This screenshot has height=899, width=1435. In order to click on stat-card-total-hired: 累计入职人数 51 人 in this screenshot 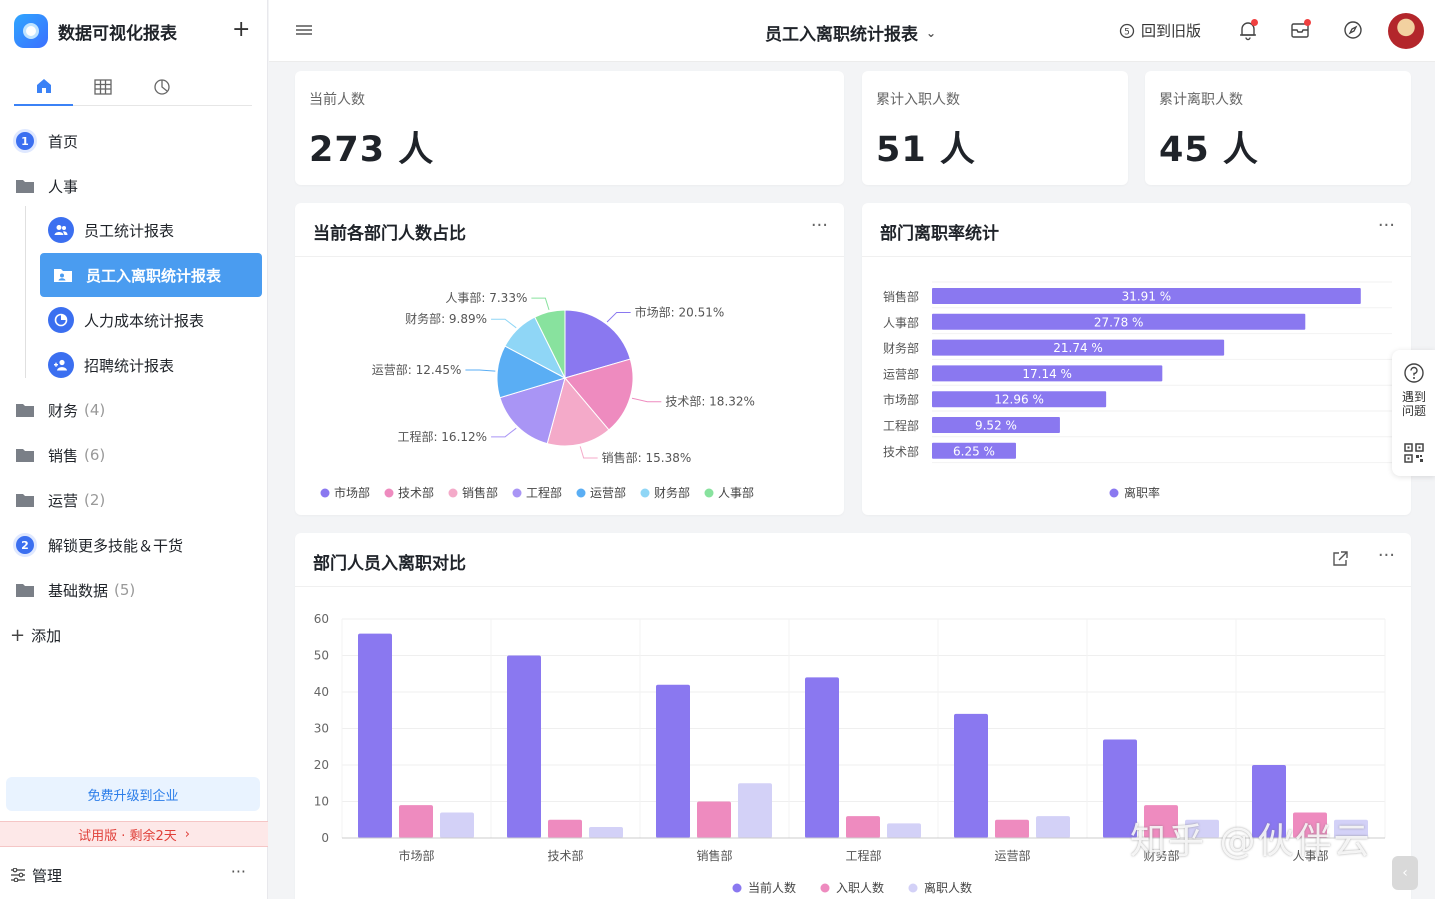, I will do `click(995, 128)`.